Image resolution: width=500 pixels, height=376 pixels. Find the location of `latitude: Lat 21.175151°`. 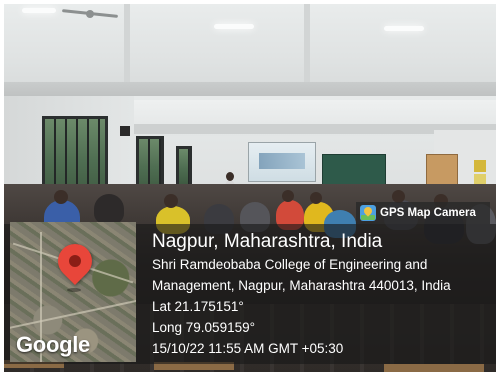

latitude: Lat 21.175151° is located at coordinates (198, 306).